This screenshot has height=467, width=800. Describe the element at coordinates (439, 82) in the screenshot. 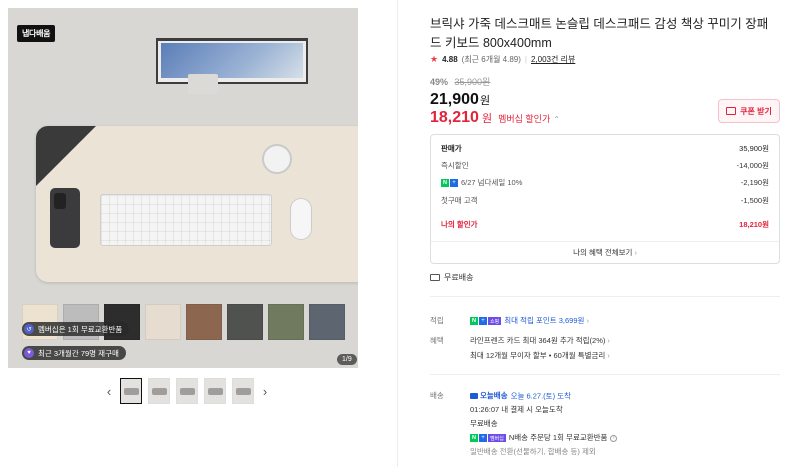

I see `discount-rate: 49%` at that location.